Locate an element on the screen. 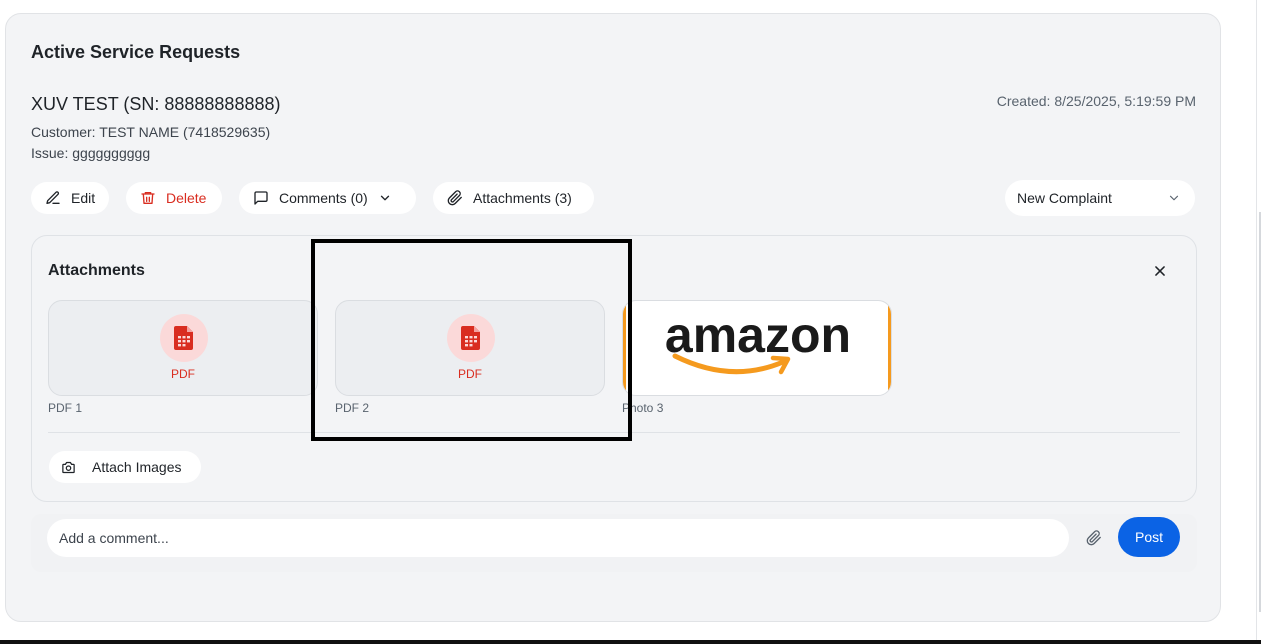  comments-toggle-button: Comments (0) is located at coordinates (327, 198).